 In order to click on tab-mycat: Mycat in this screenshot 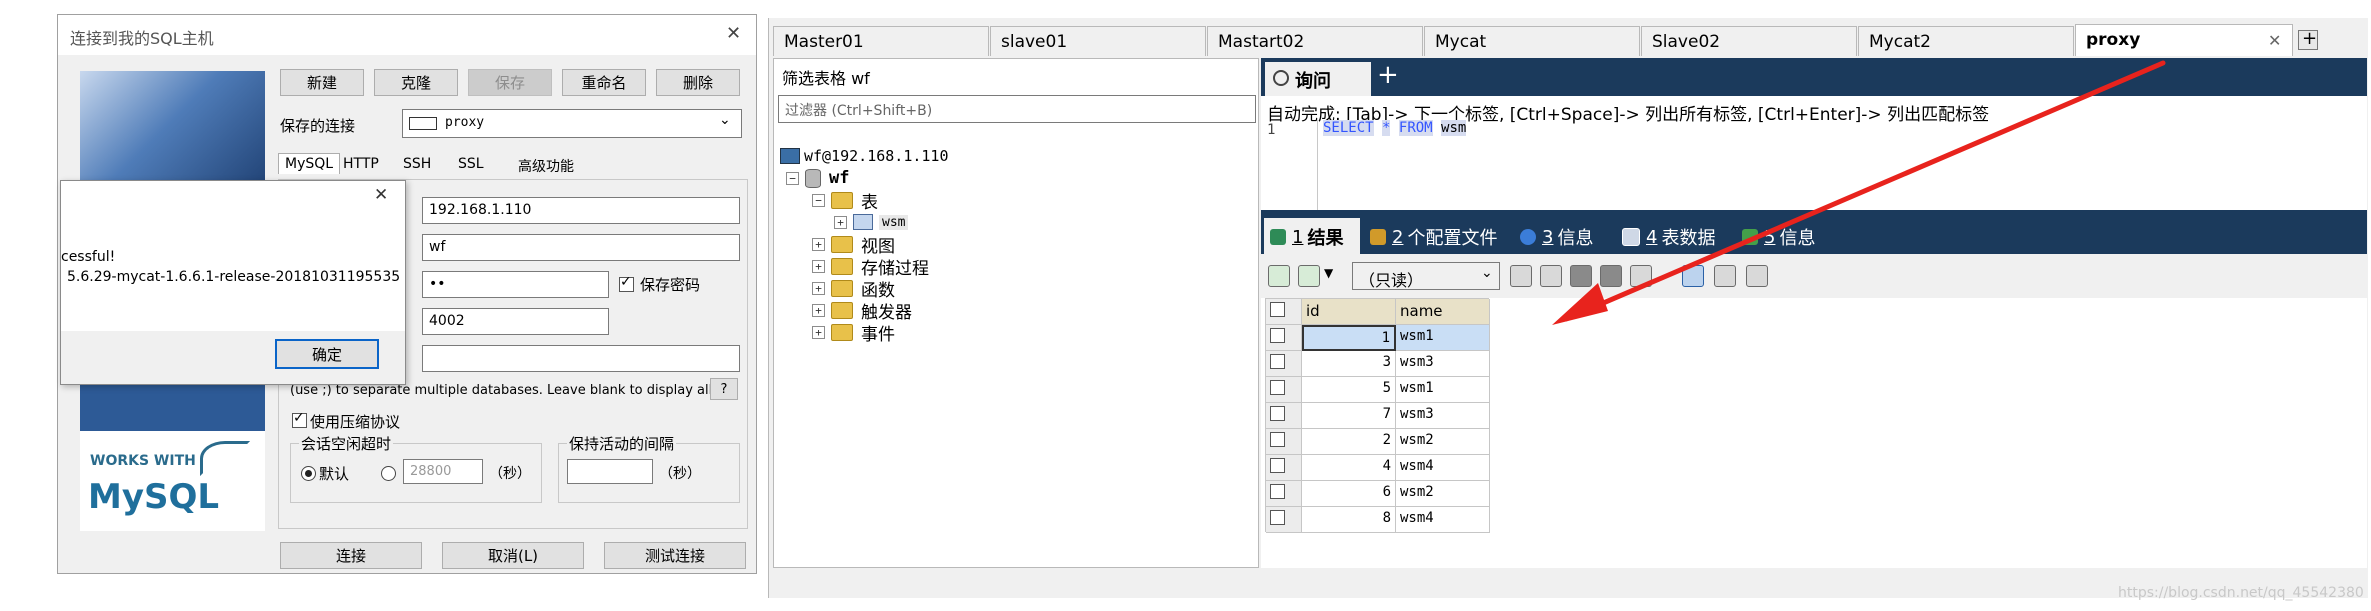, I will do `click(1532, 41)`.